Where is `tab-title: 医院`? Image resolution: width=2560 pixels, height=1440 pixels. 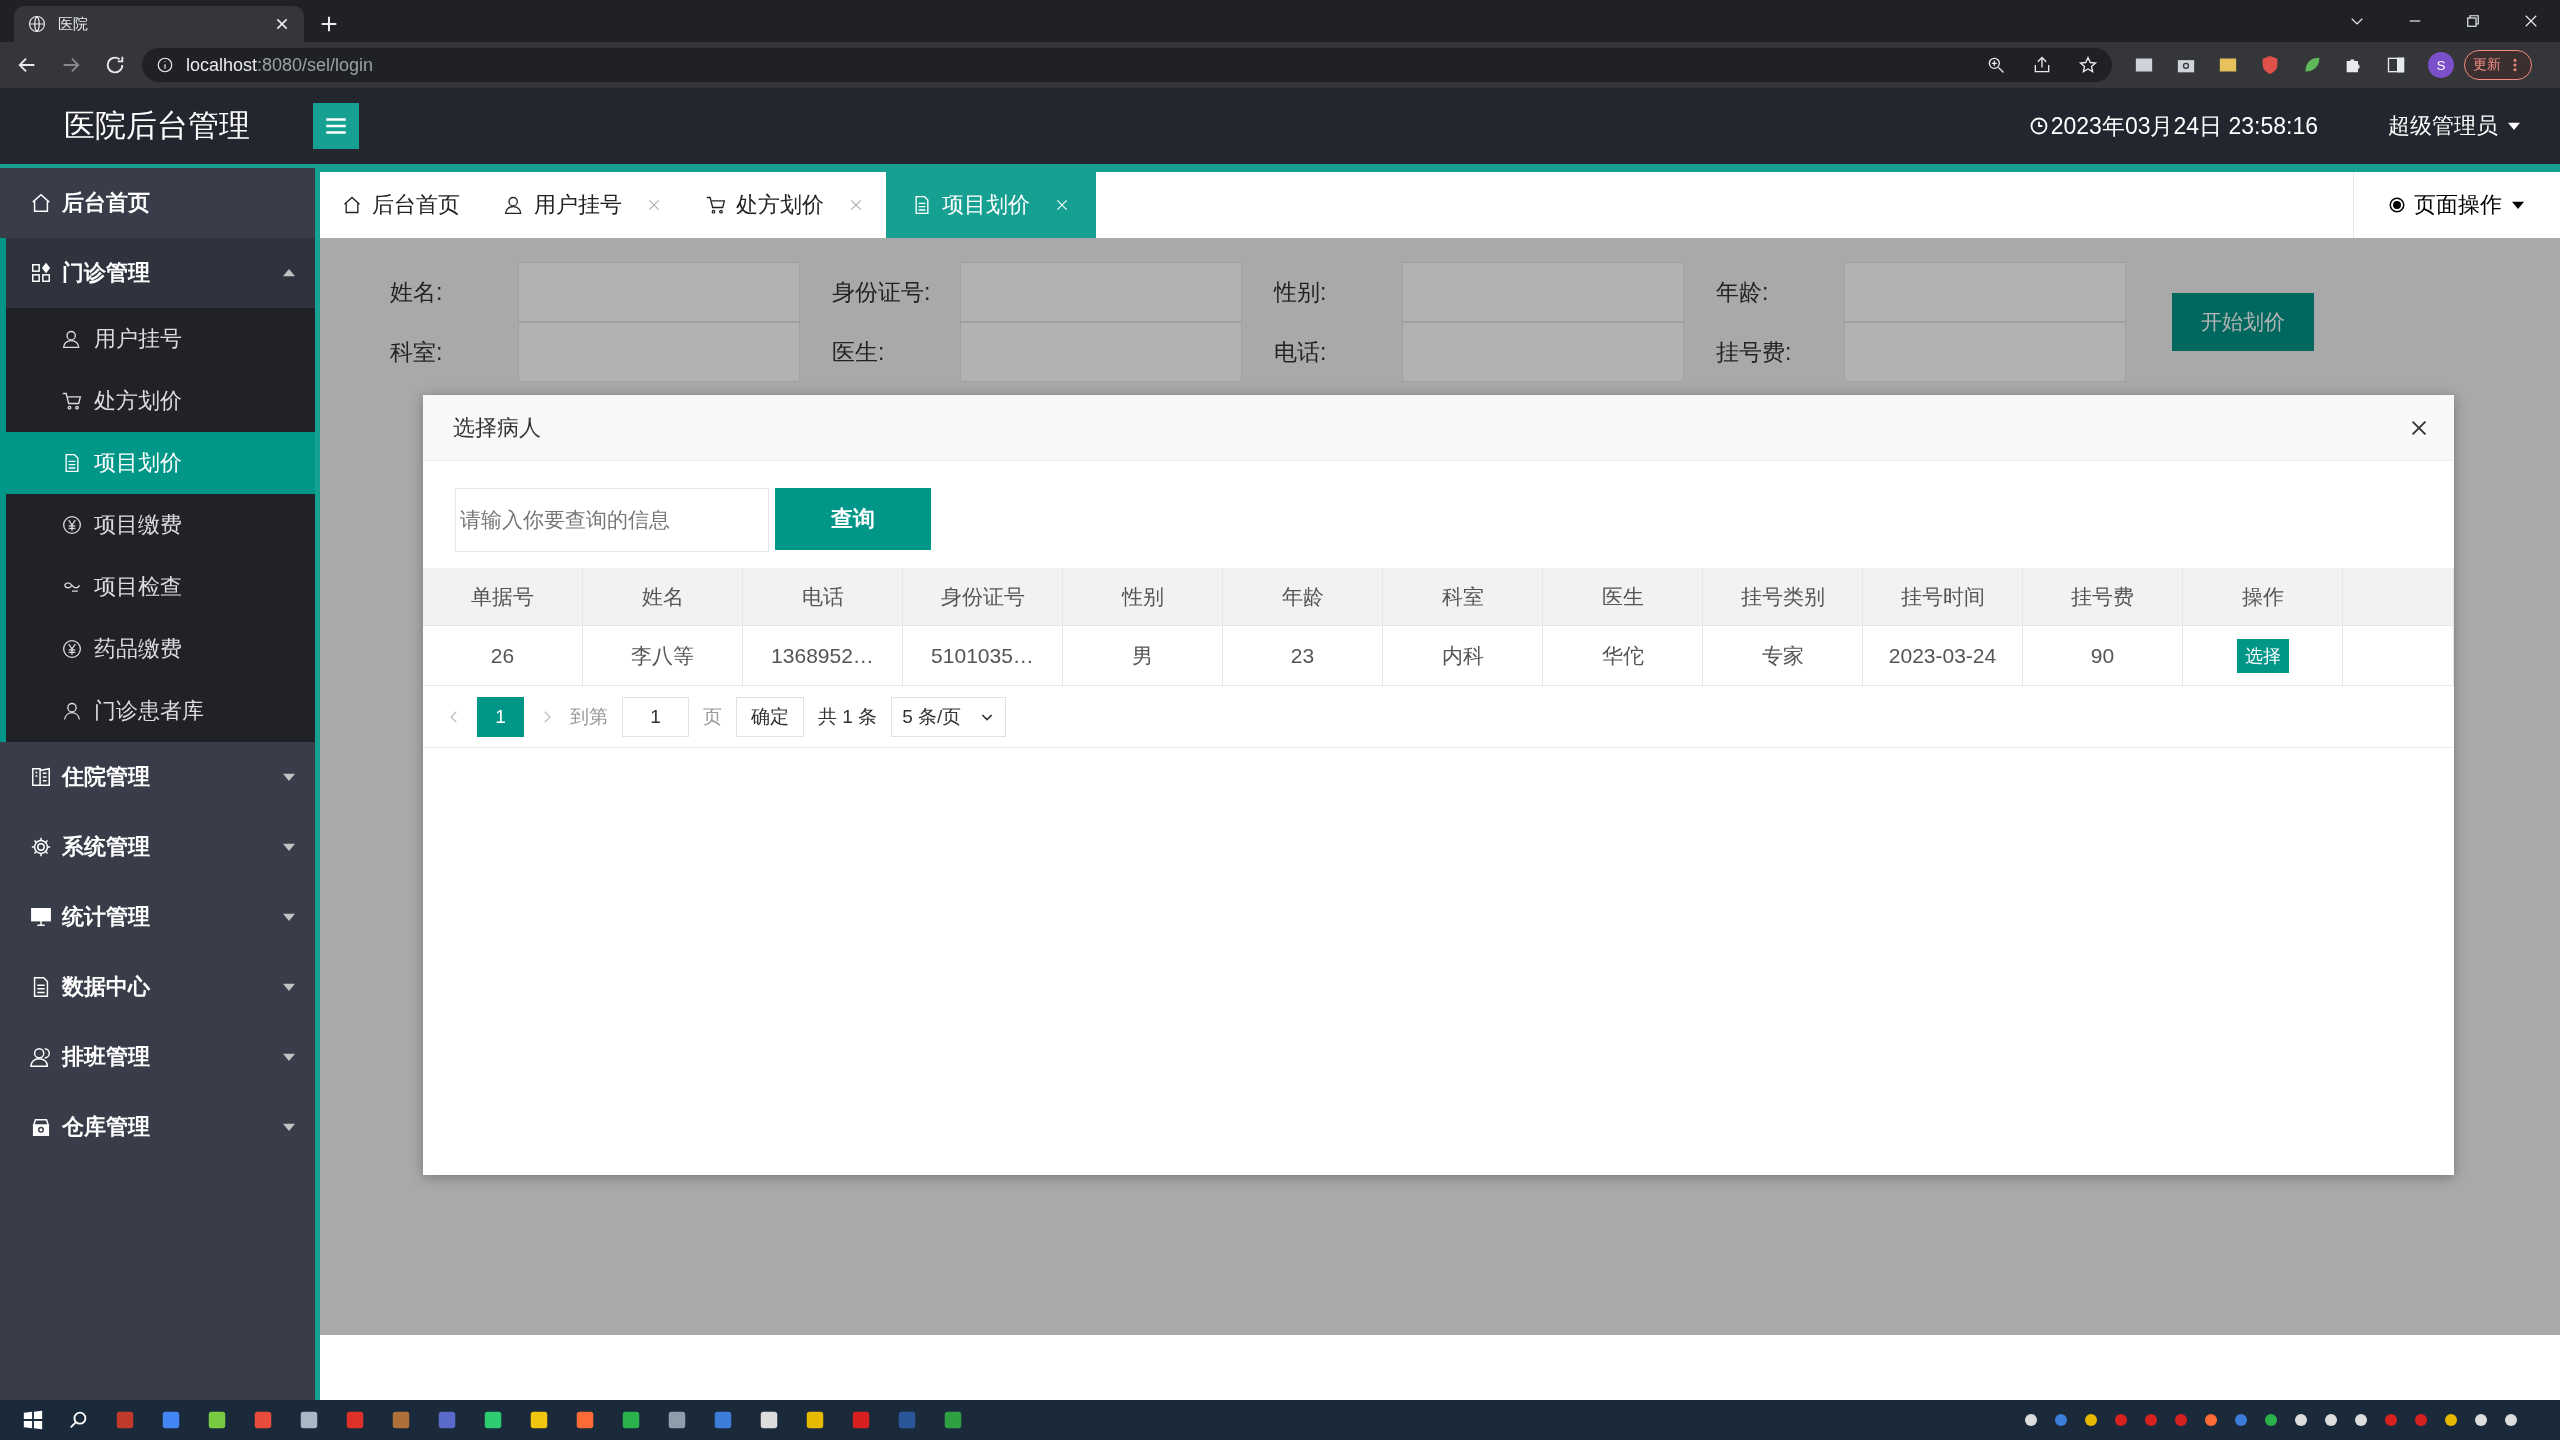 tab-title: 医院 is located at coordinates (73, 24).